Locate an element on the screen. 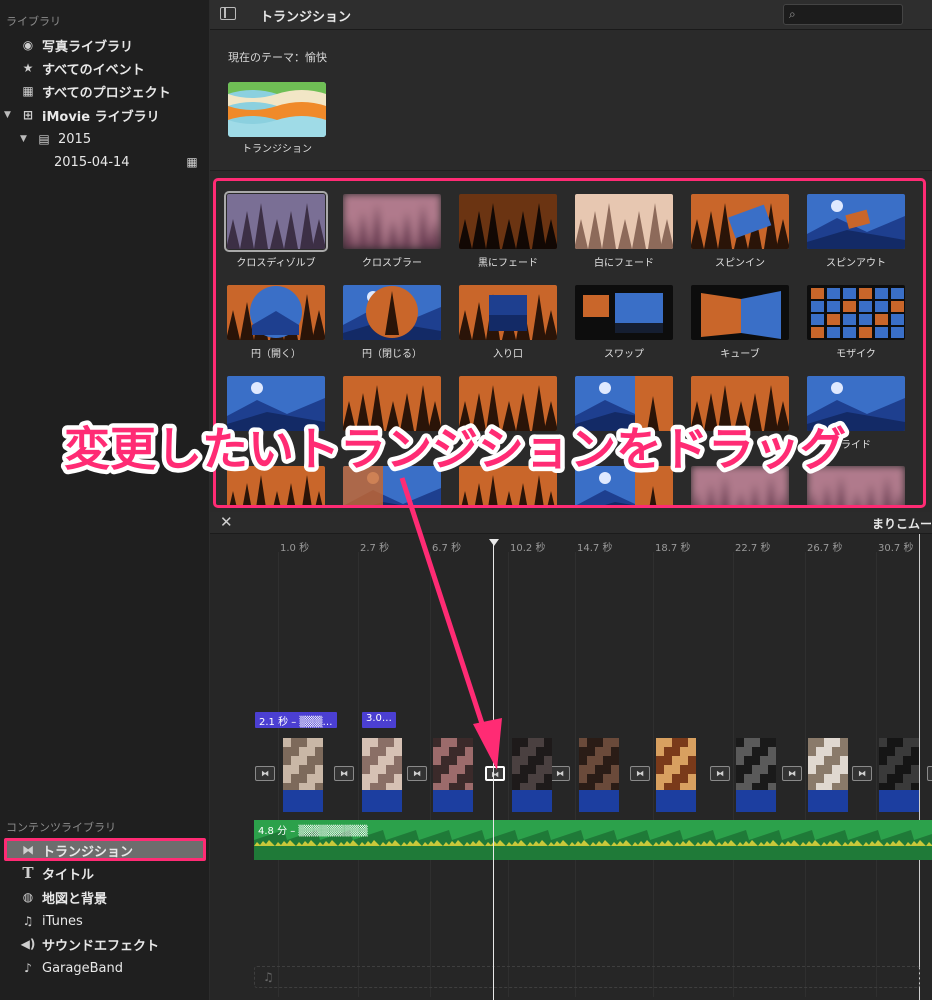 This screenshot has width=932, height=1000. transition-tile: 黒にフェード is located at coordinates (508, 231).